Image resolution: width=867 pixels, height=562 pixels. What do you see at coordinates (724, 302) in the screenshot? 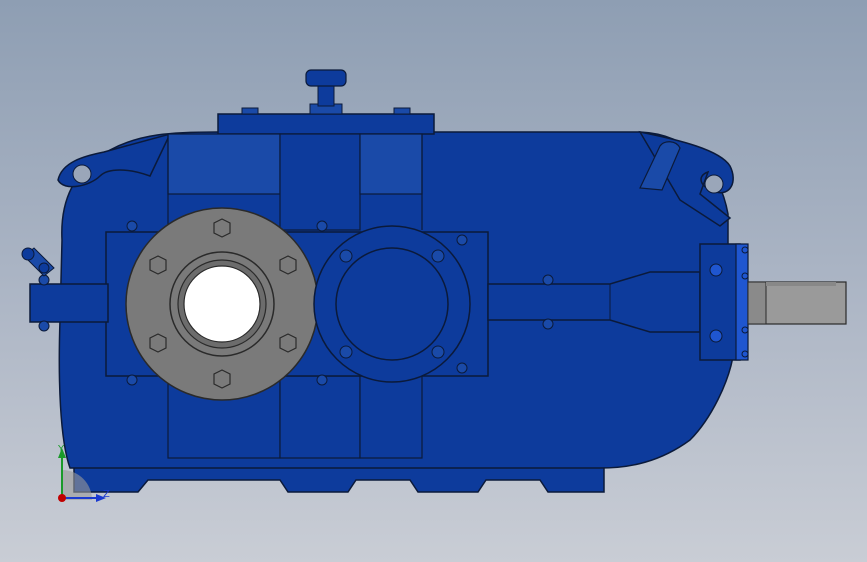
I see `output-end-cap` at bounding box center [724, 302].